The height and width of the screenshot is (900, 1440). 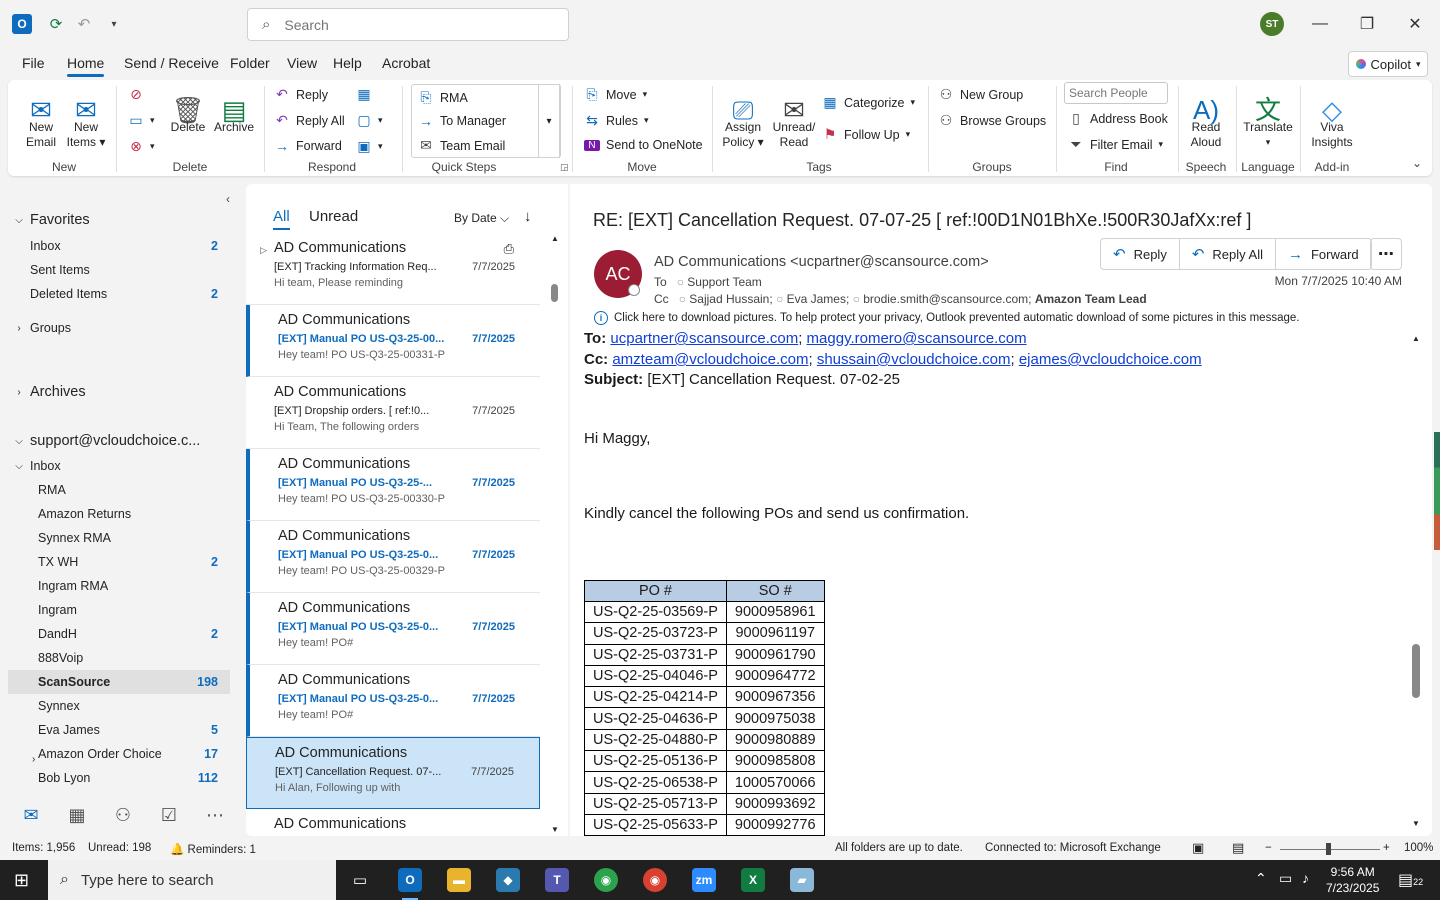 I want to click on search-box: ⌕, so click(x=408, y=24).